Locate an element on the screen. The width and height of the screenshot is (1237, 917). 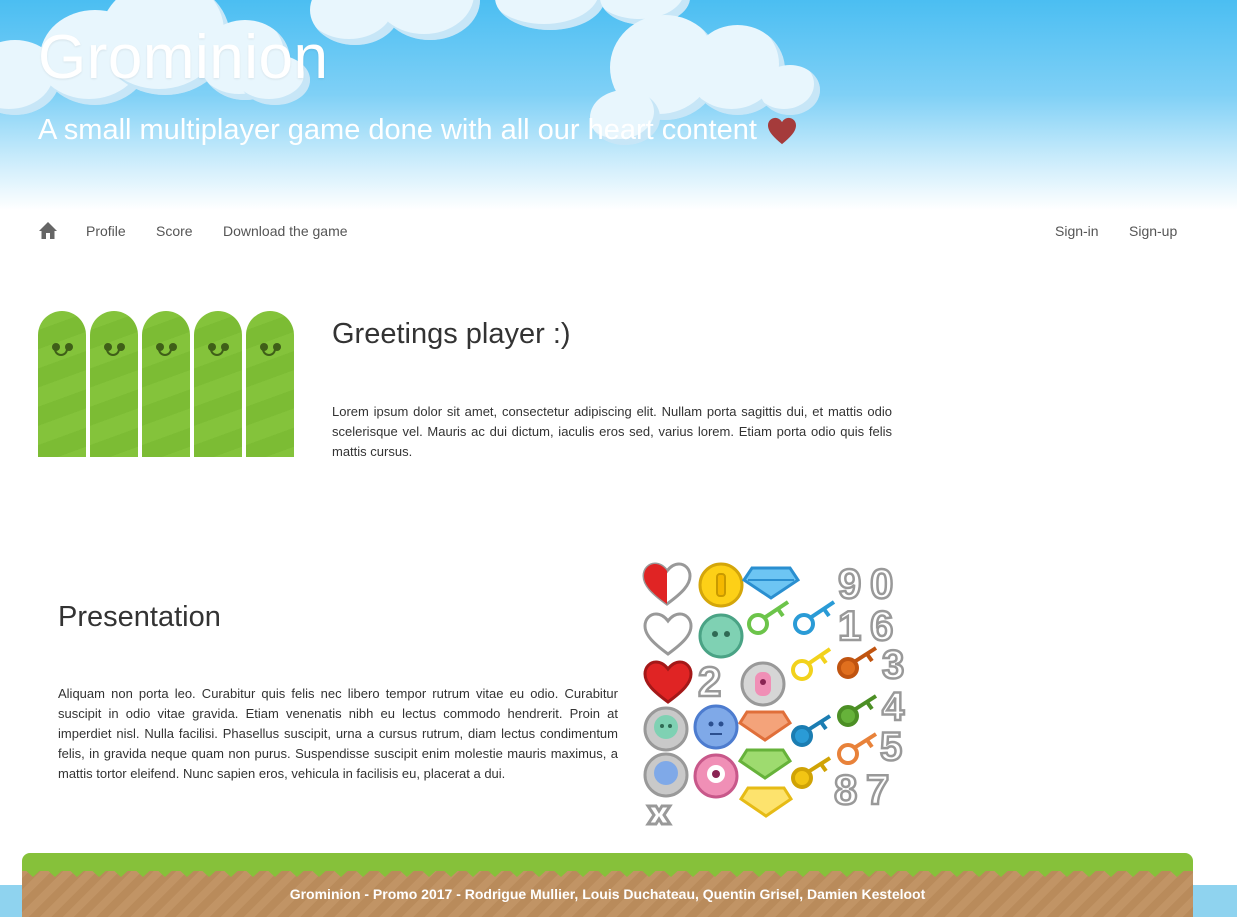
yellow-outline-key-icon is located at coordinates (811, 664).